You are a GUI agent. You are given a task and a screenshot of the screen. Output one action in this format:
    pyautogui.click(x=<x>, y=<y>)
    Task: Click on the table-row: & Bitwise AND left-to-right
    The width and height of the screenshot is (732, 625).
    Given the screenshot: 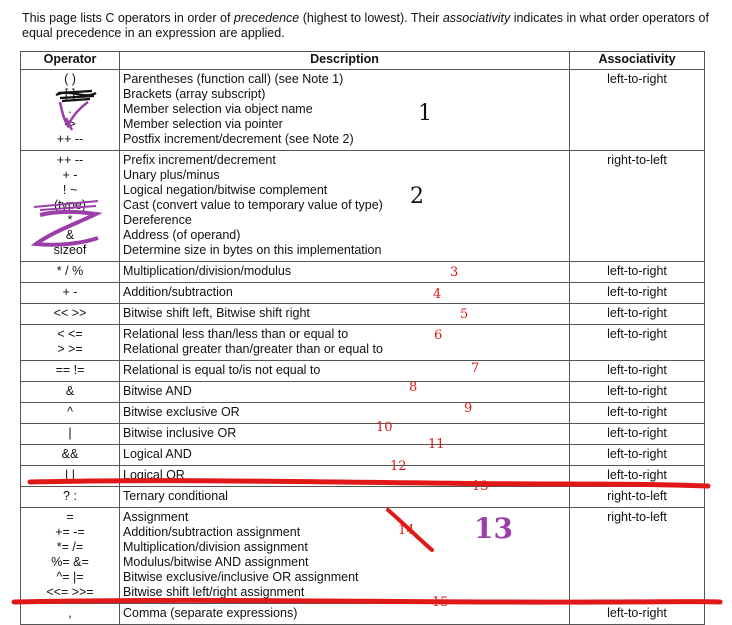 What is the action you would take?
    pyautogui.click(x=362, y=392)
    